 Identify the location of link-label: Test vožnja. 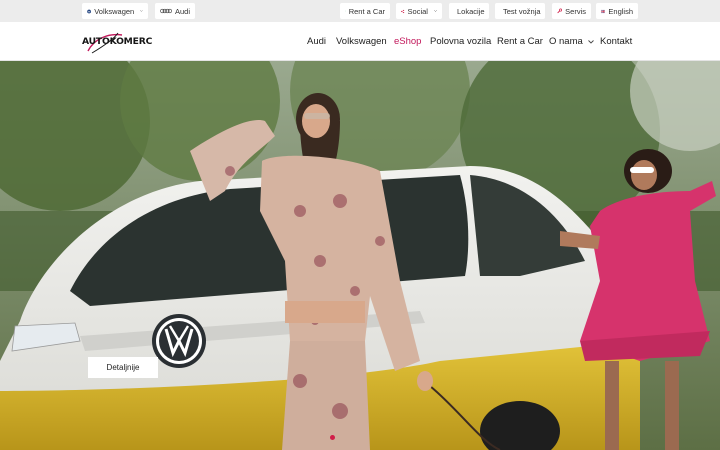
(522, 11).